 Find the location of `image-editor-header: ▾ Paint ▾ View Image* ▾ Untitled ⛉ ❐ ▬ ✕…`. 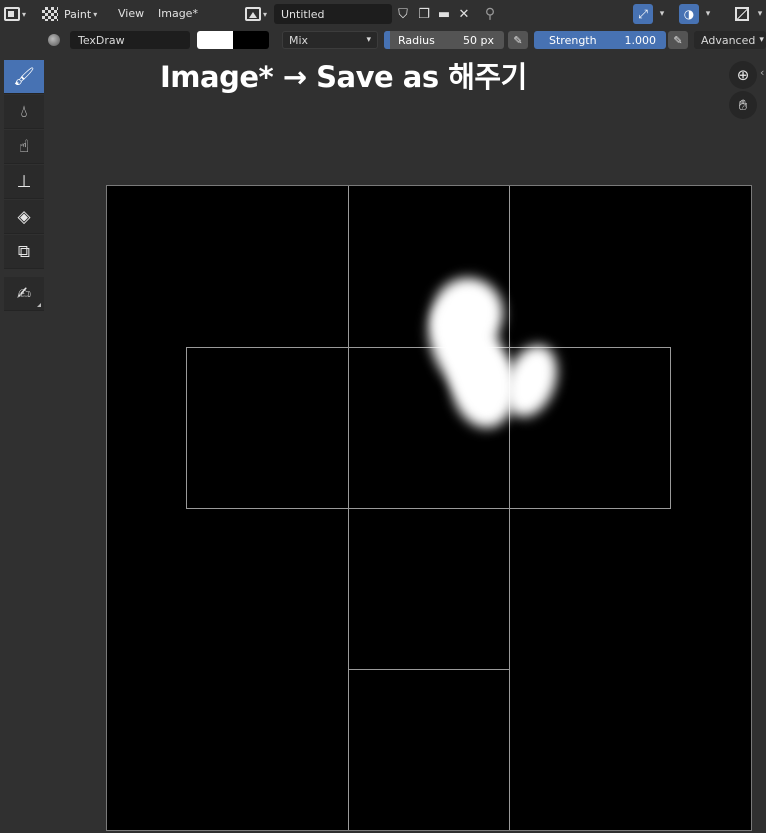

image-editor-header: ▾ Paint ▾ View Image* ▾ Untitled ⛉ ❐ ▬ ✕… is located at coordinates (383, 14).